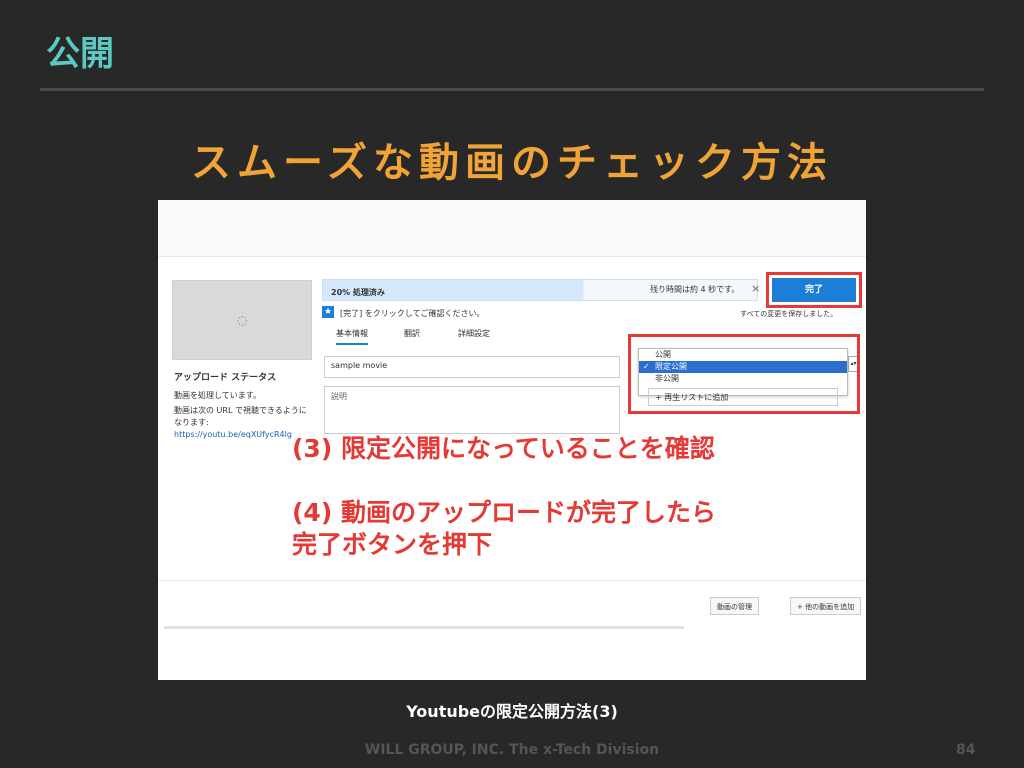 The height and width of the screenshot is (768, 1024). Describe the element at coordinates (217, 395) in the screenshot. I see `upload-status-processing: 動画を処理しています。` at that location.